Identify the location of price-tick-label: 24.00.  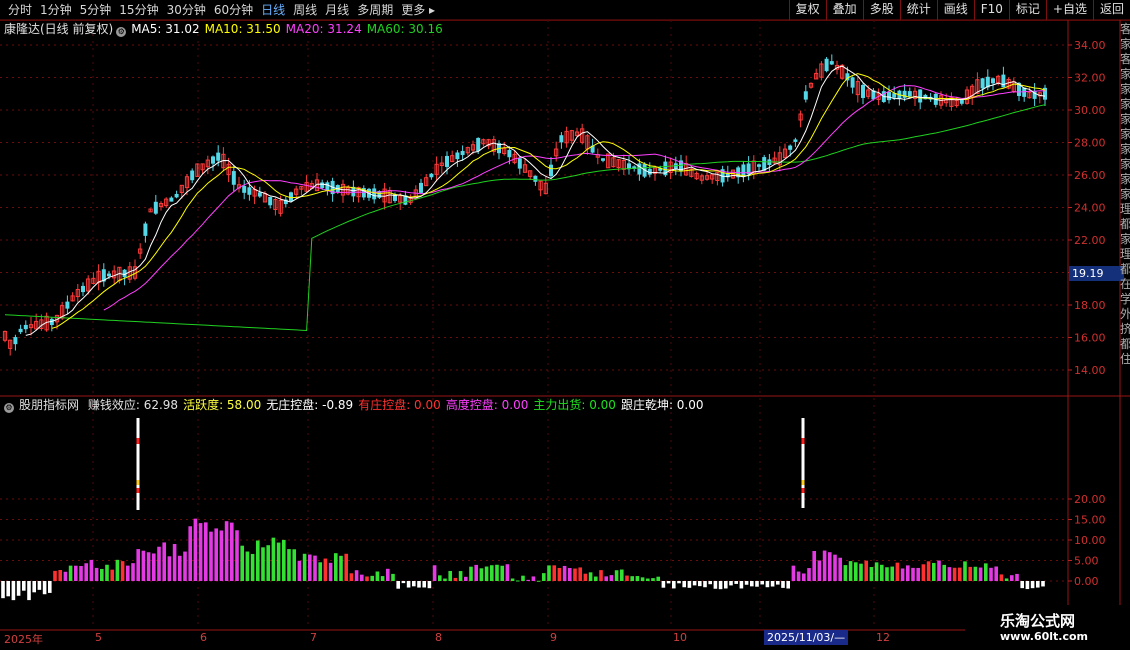
(1090, 208).